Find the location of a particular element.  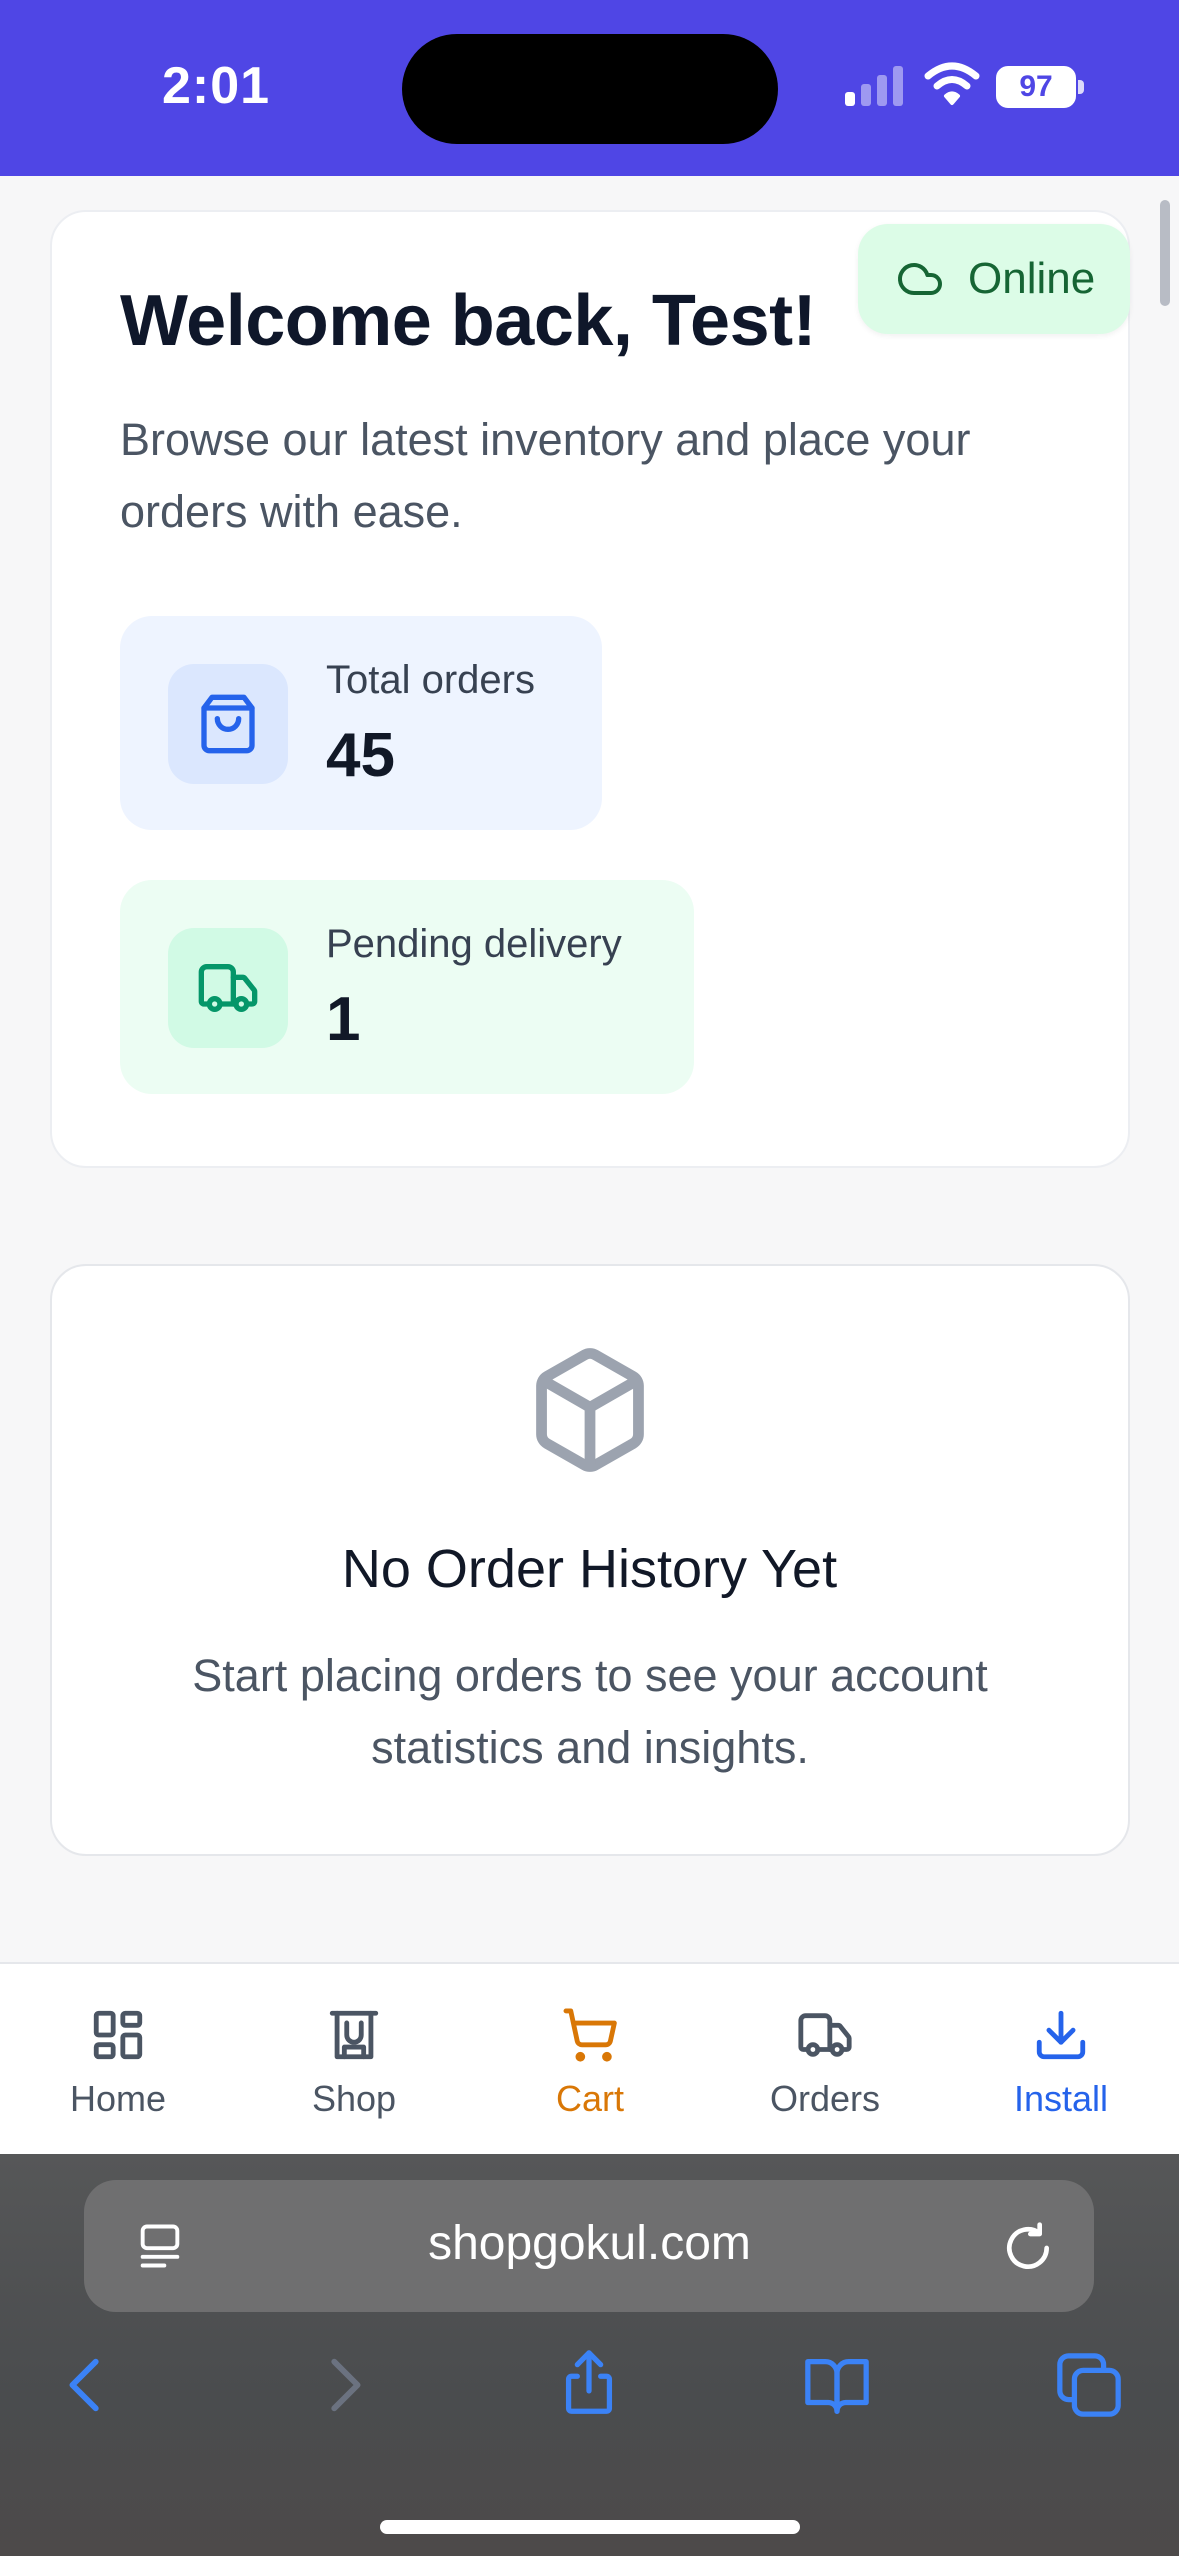

bottom-nav: Home Shop Cart Orders Install is located at coordinates (589, 2058).